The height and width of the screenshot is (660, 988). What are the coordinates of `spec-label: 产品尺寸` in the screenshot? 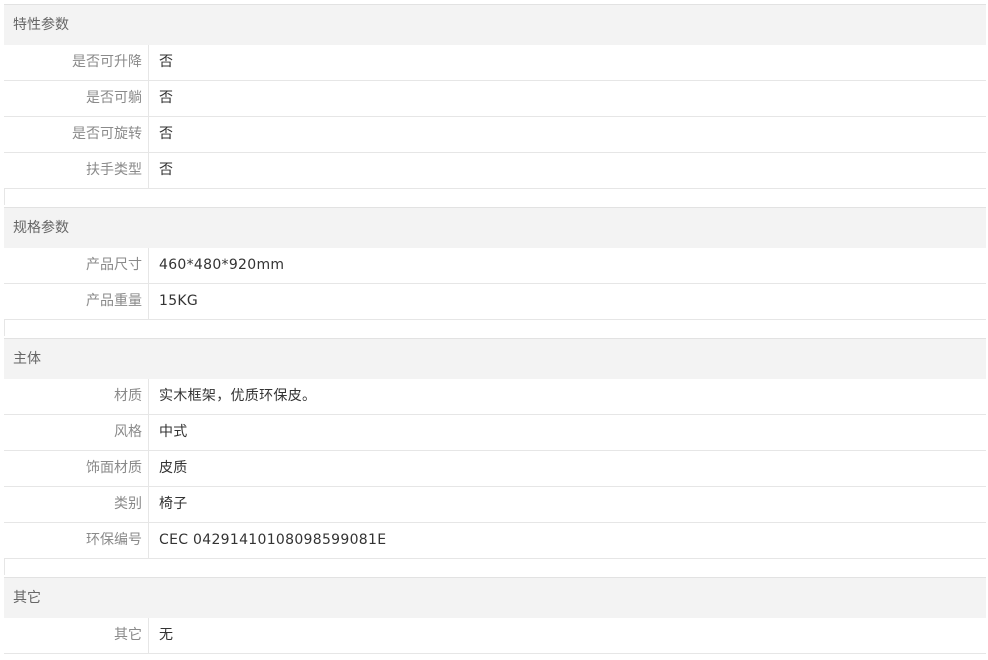 It's located at (76, 265).